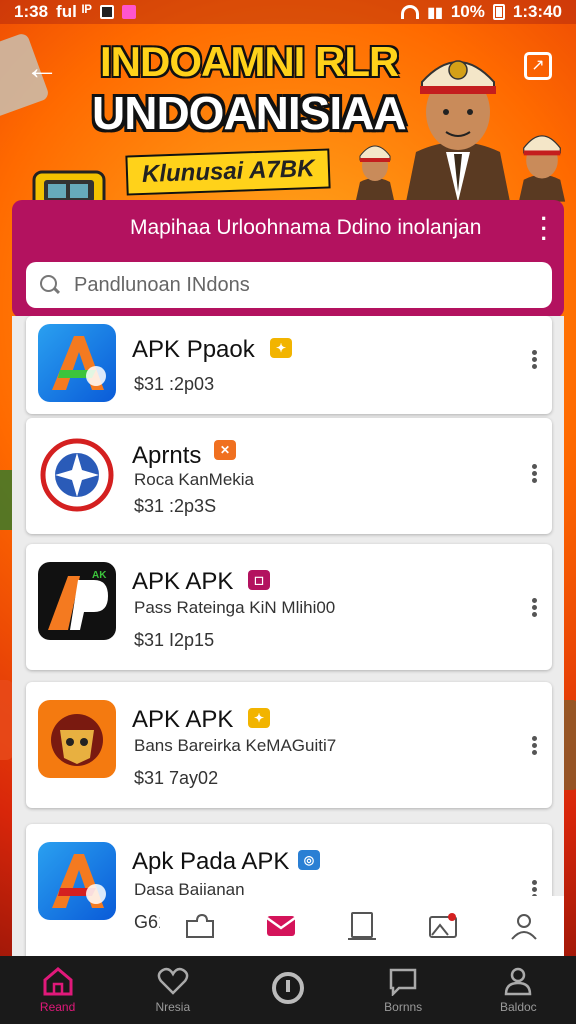 This screenshot has height=1024, width=576. What do you see at coordinates (309, 860) in the screenshot?
I see `verified-badge-icon: ◎` at bounding box center [309, 860].